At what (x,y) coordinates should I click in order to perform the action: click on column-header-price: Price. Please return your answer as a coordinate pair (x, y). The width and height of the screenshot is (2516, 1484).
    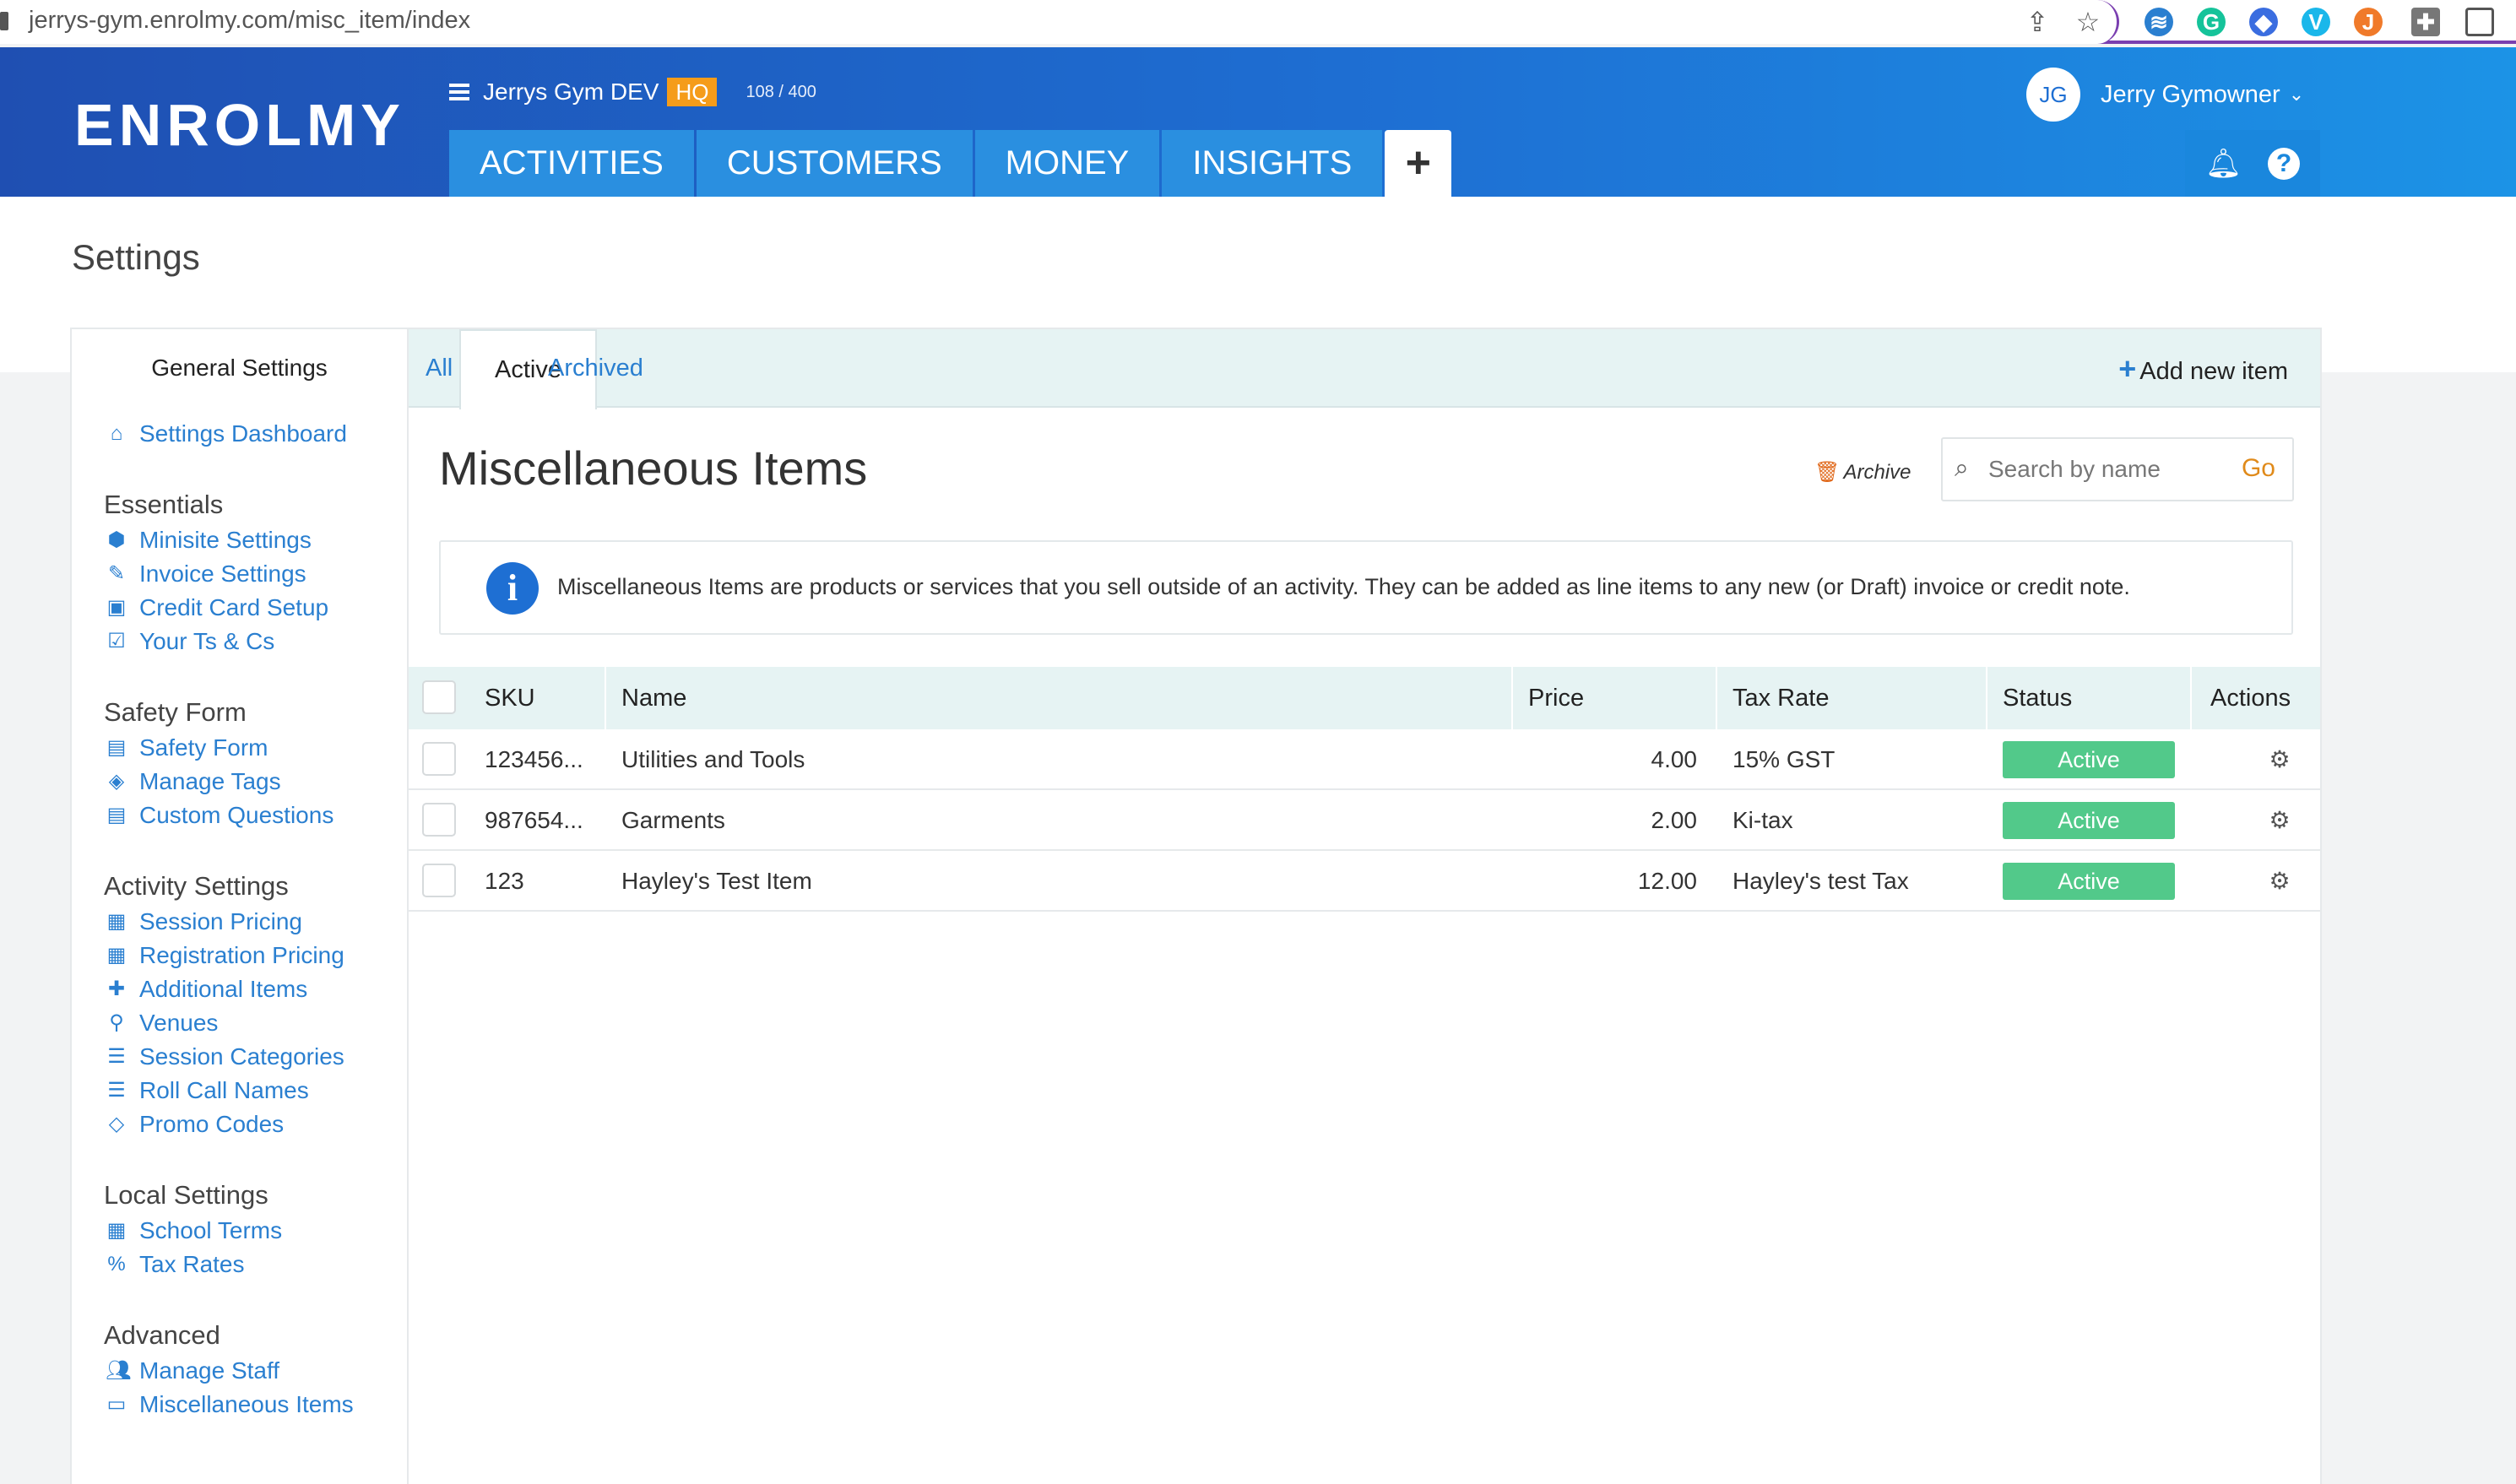
    Looking at the image, I should click on (1556, 698).